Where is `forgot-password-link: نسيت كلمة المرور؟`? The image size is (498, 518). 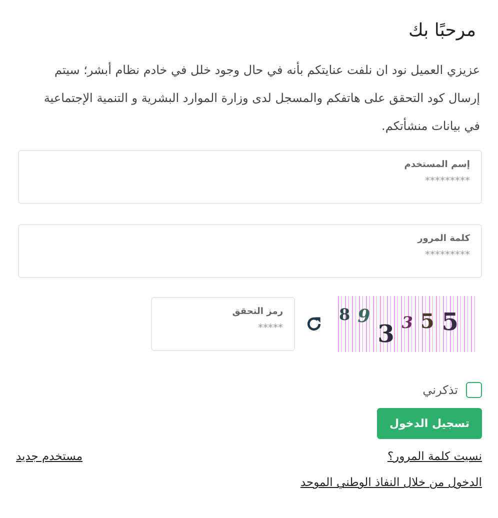 forgot-password-link: نسيت كلمة المرور؟ is located at coordinates (434, 456).